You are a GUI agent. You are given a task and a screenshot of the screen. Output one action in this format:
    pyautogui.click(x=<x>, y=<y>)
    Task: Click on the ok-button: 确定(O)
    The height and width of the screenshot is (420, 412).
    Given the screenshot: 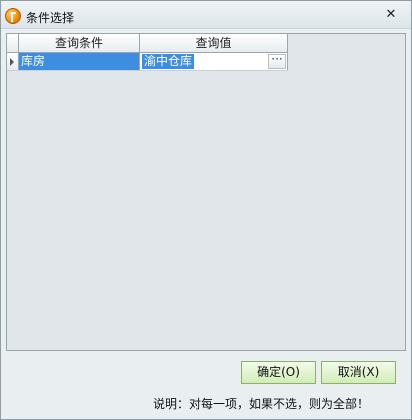 What is the action you would take?
    pyautogui.click(x=278, y=372)
    